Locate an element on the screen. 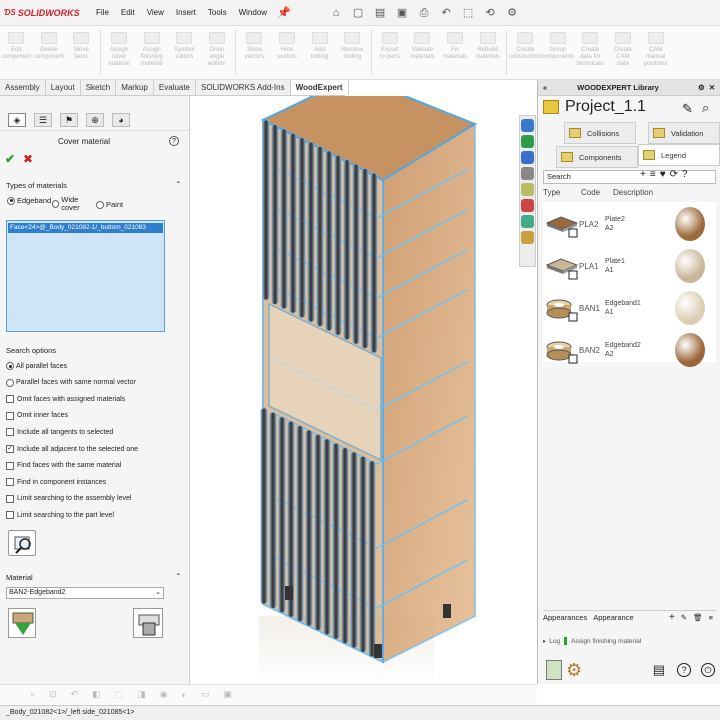 The width and height of the screenshot is (720, 720). cancel-button: ✖ is located at coordinates (28, 159).